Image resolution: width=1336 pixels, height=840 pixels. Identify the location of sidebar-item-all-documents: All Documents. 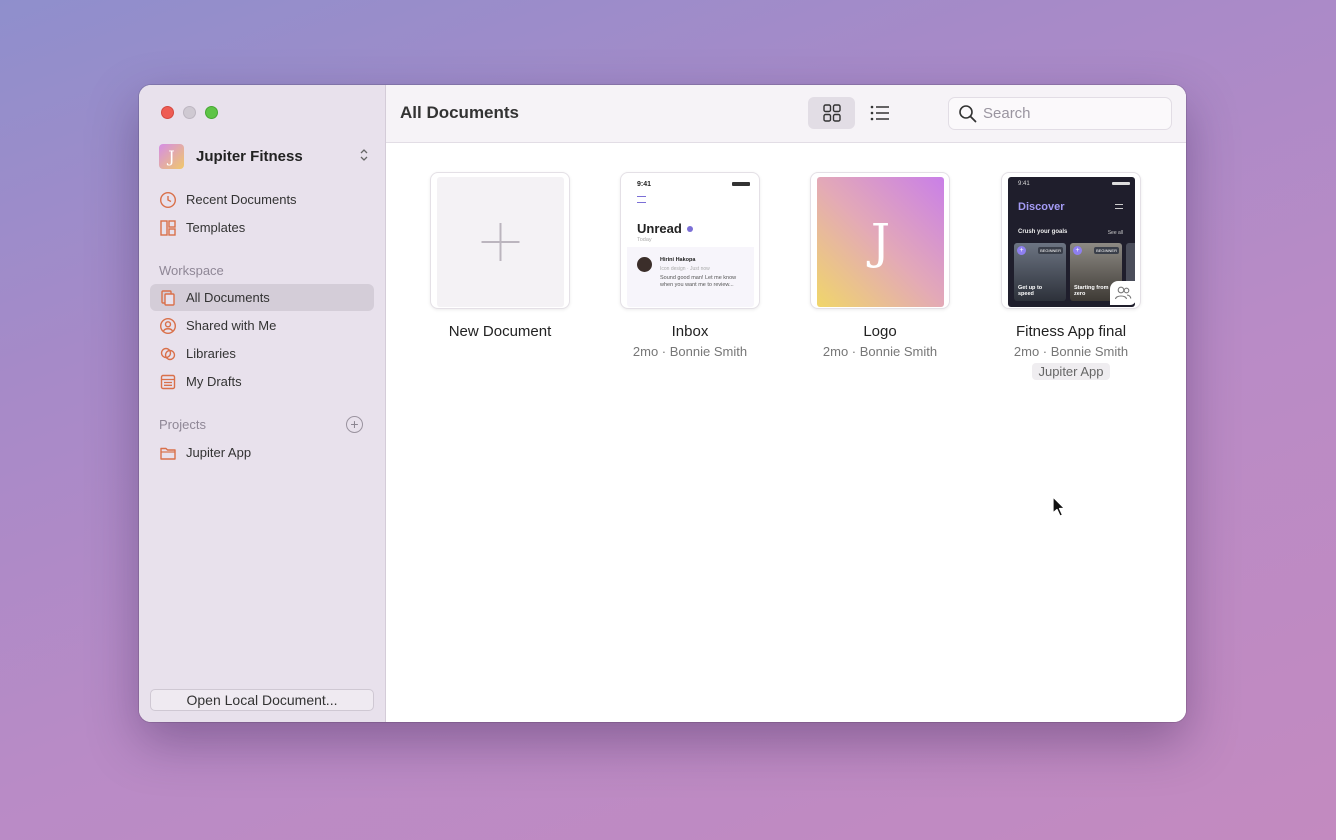
(262, 297).